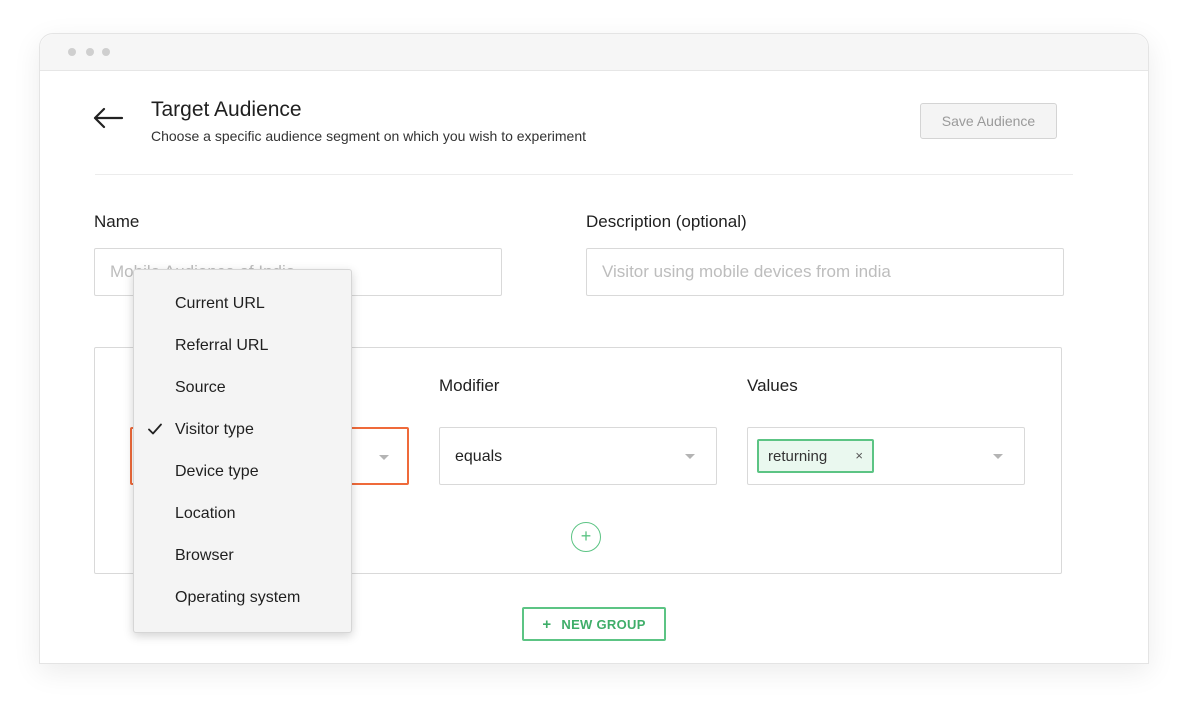  I want to click on modifier-select: equals, so click(578, 456).